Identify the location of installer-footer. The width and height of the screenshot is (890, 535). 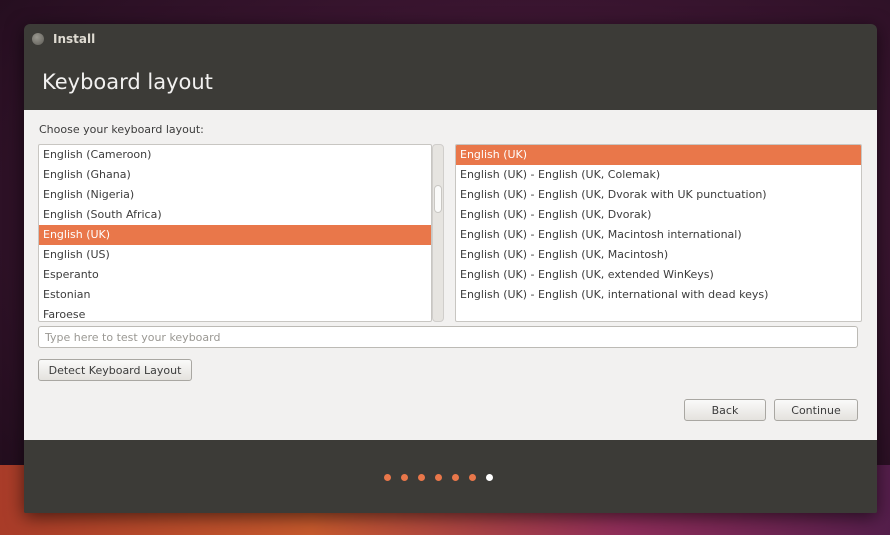
(450, 476).